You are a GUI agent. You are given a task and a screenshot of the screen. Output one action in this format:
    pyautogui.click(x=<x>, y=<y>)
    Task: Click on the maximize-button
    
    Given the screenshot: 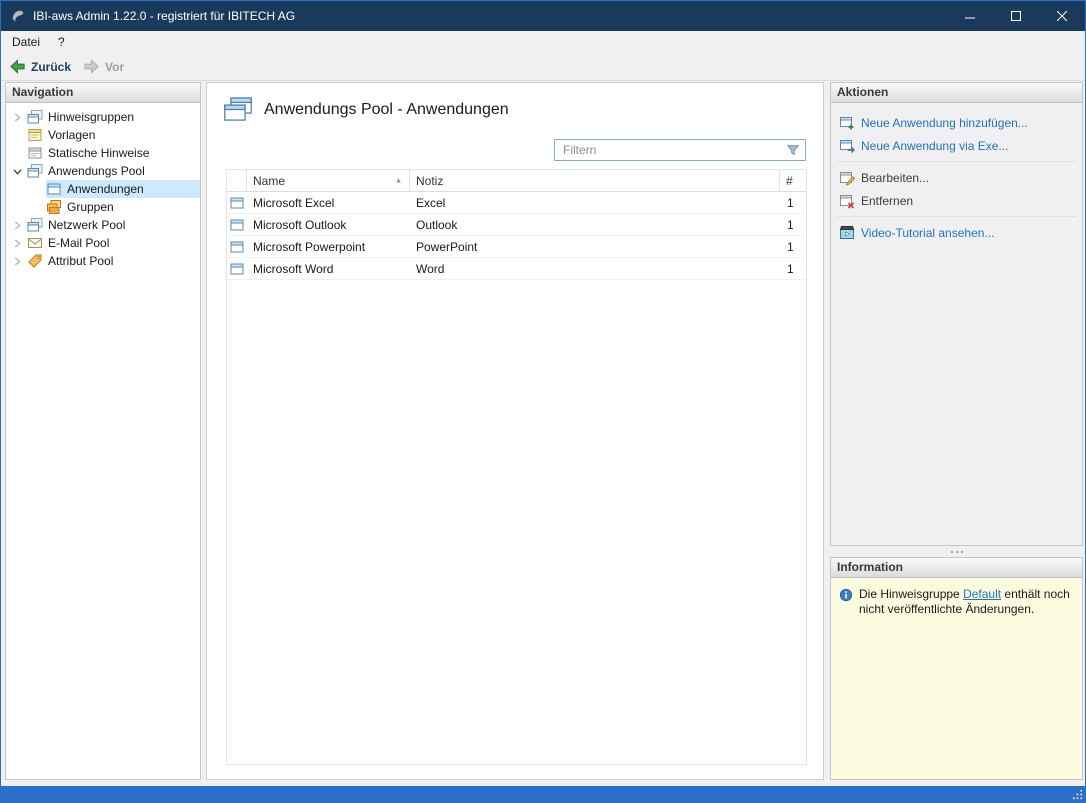 What is the action you would take?
    pyautogui.click(x=1016, y=16)
    